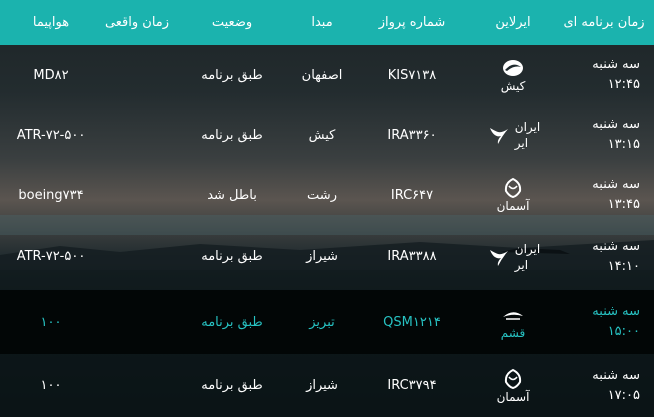 The height and width of the screenshot is (417, 654). What do you see at coordinates (322, 22) in the screenshot?
I see `header-origin: مبدا` at bounding box center [322, 22].